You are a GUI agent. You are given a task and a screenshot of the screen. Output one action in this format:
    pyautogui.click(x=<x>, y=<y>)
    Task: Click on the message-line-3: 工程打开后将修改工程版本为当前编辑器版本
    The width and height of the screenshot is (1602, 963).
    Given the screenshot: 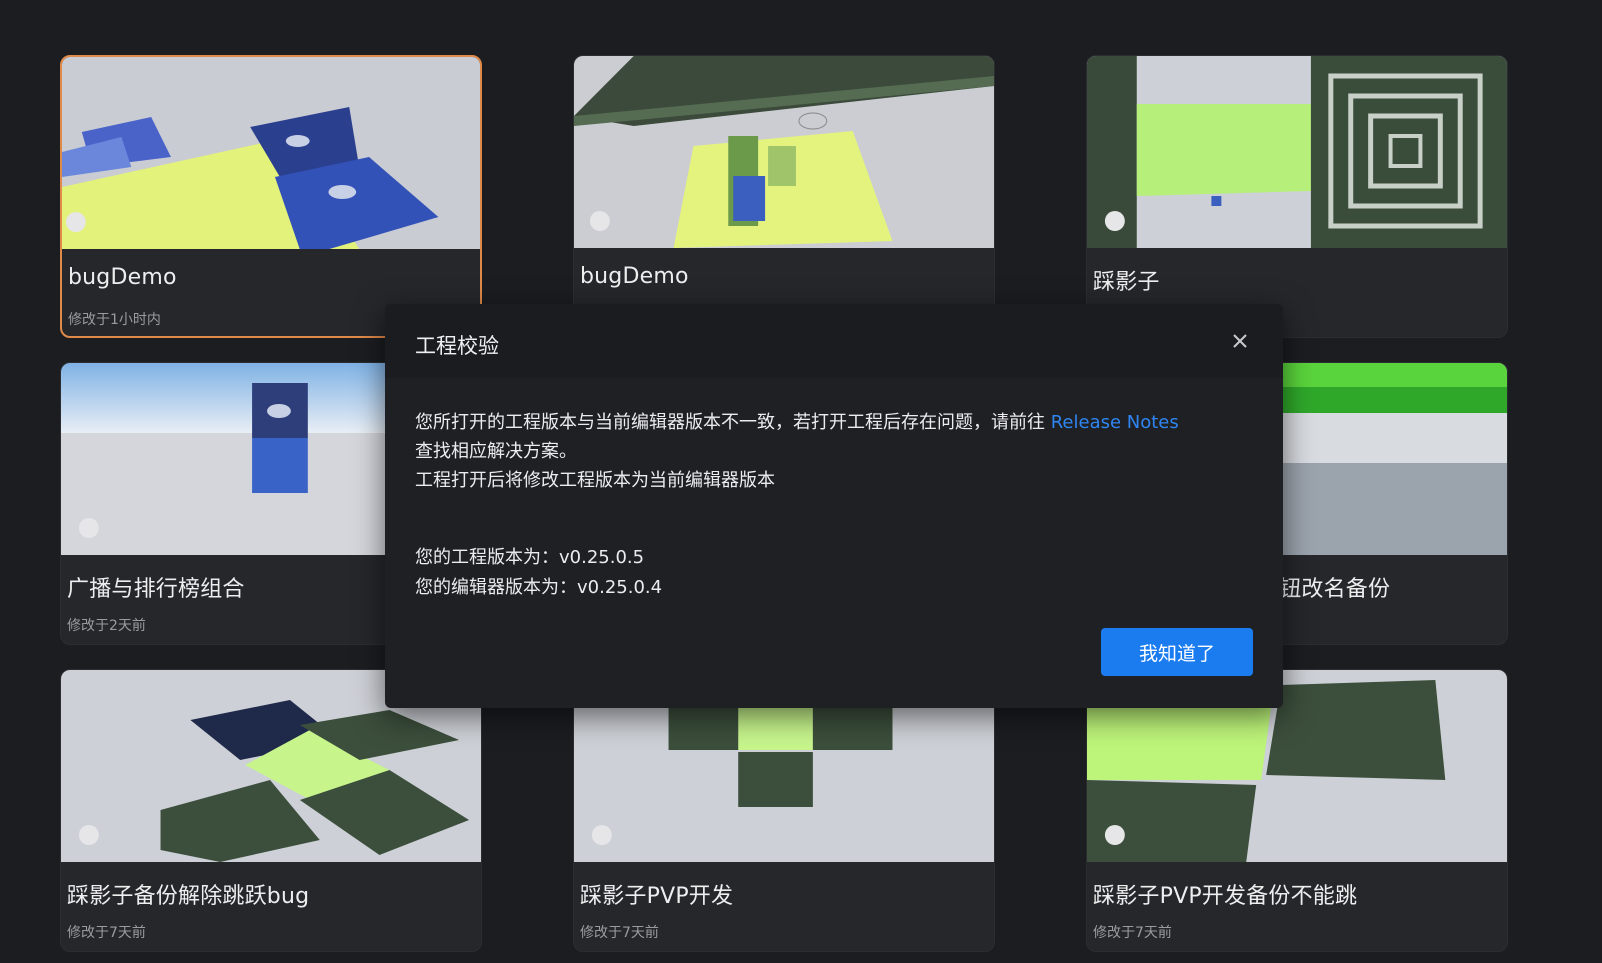 What is the action you would take?
    pyautogui.click(x=595, y=480)
    